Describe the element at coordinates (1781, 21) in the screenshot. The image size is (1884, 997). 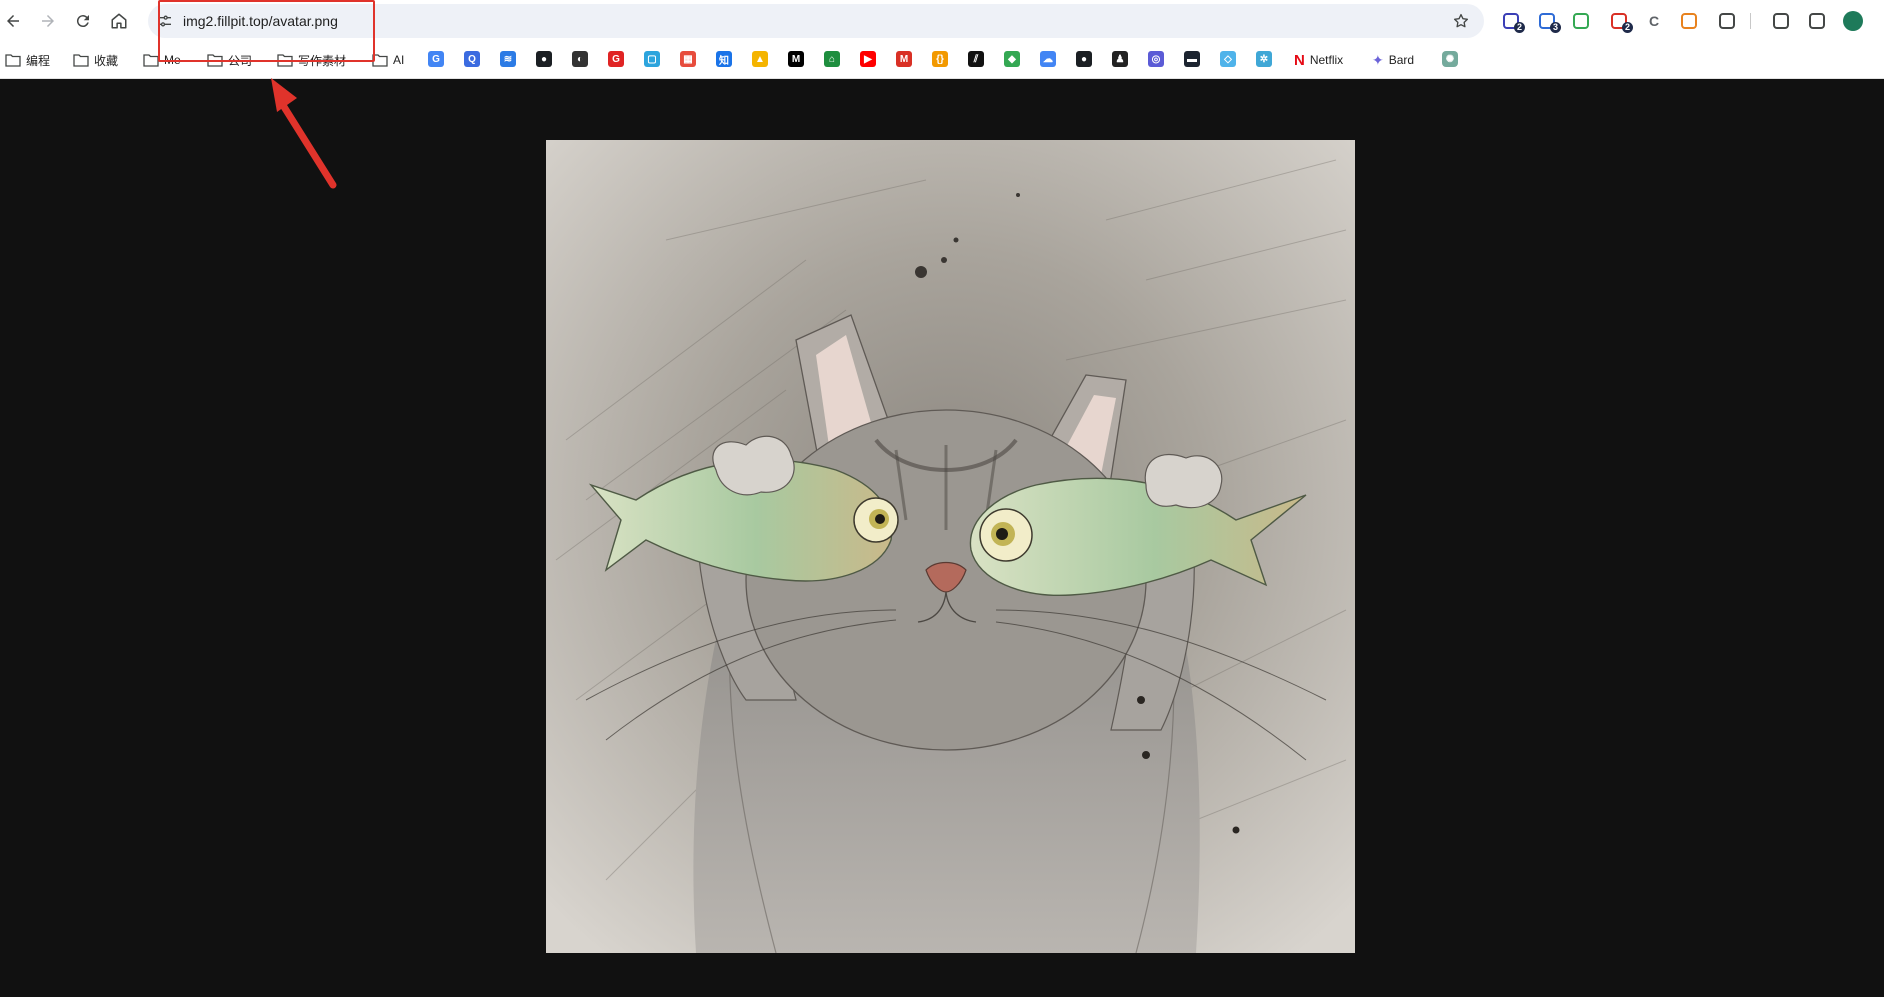
I see `download-icon` at that location.